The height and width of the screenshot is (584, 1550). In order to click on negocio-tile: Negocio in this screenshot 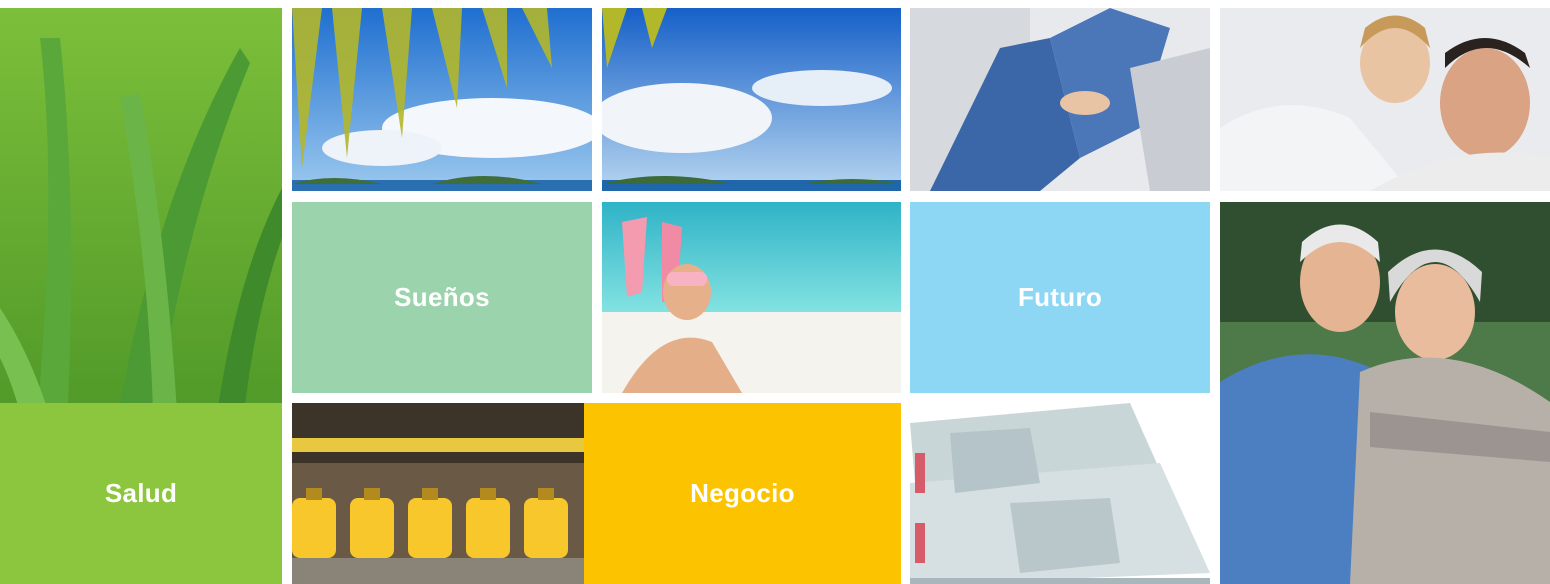, I will do `click(742, 493)`.